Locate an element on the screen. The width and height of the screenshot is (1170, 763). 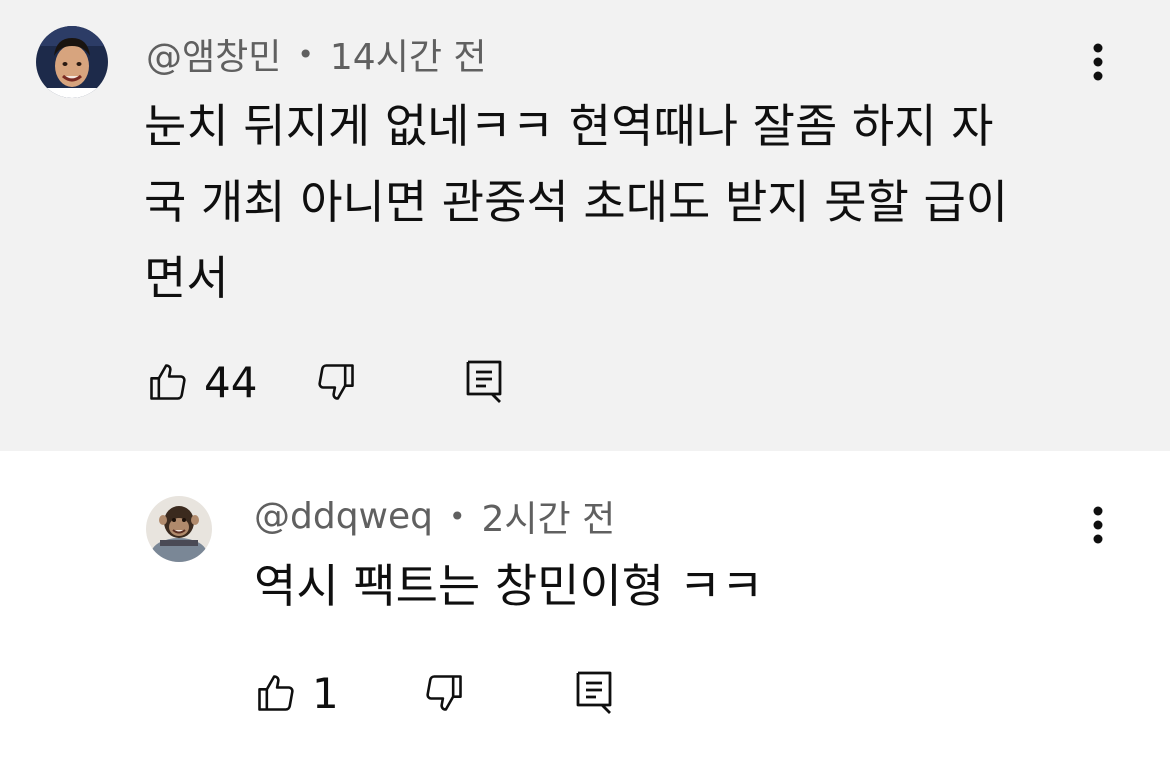
comment-actions: 44 is located at coordinates (356, 382).